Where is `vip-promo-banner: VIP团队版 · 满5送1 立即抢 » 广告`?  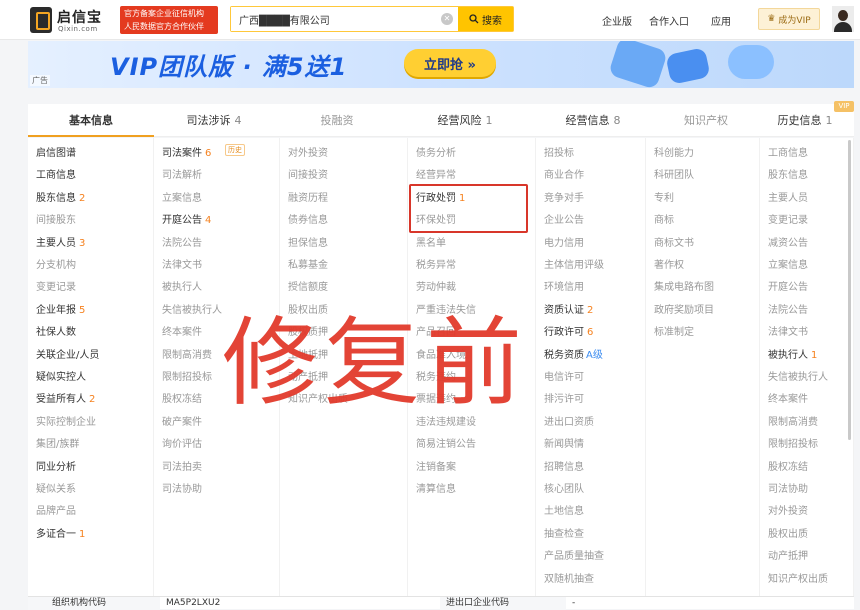
vip-promo-banner: VIP团队版 · 满5送1 立即抢 » 广告 is located at coordinates (441, 64).